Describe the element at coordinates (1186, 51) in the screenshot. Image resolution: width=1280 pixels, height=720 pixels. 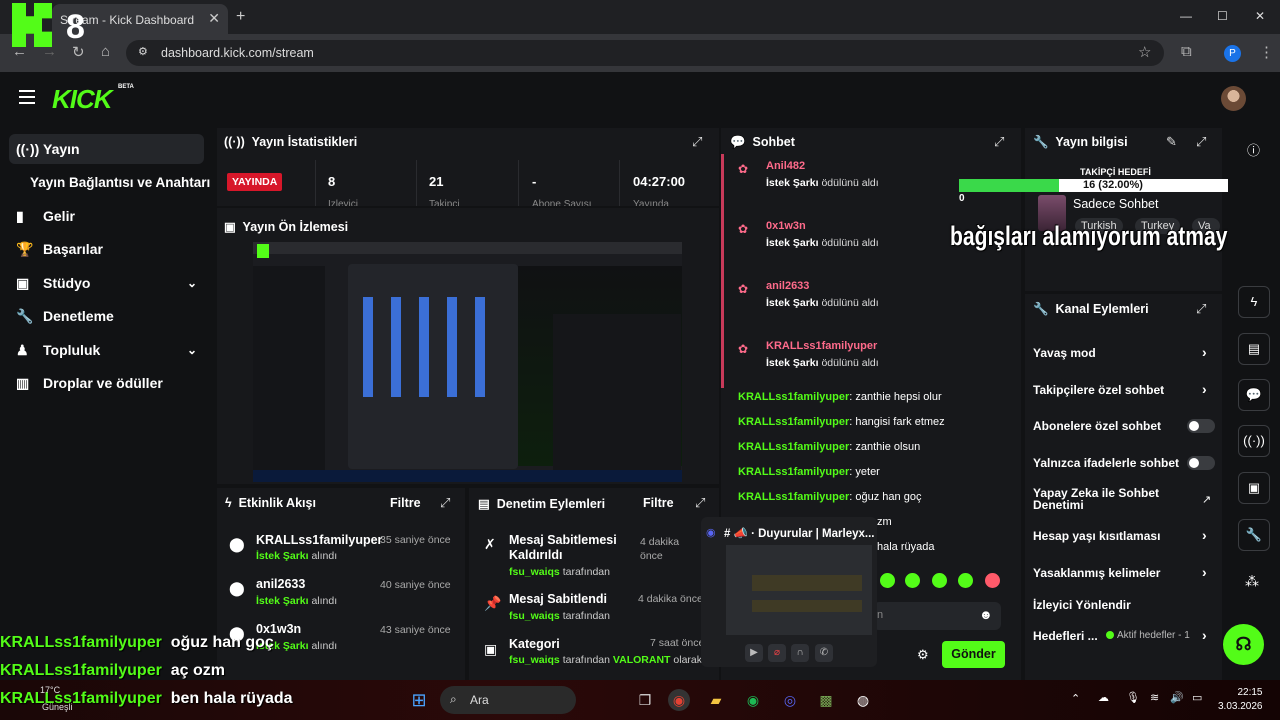
I see `extensions-icon: ⧉` at that location.